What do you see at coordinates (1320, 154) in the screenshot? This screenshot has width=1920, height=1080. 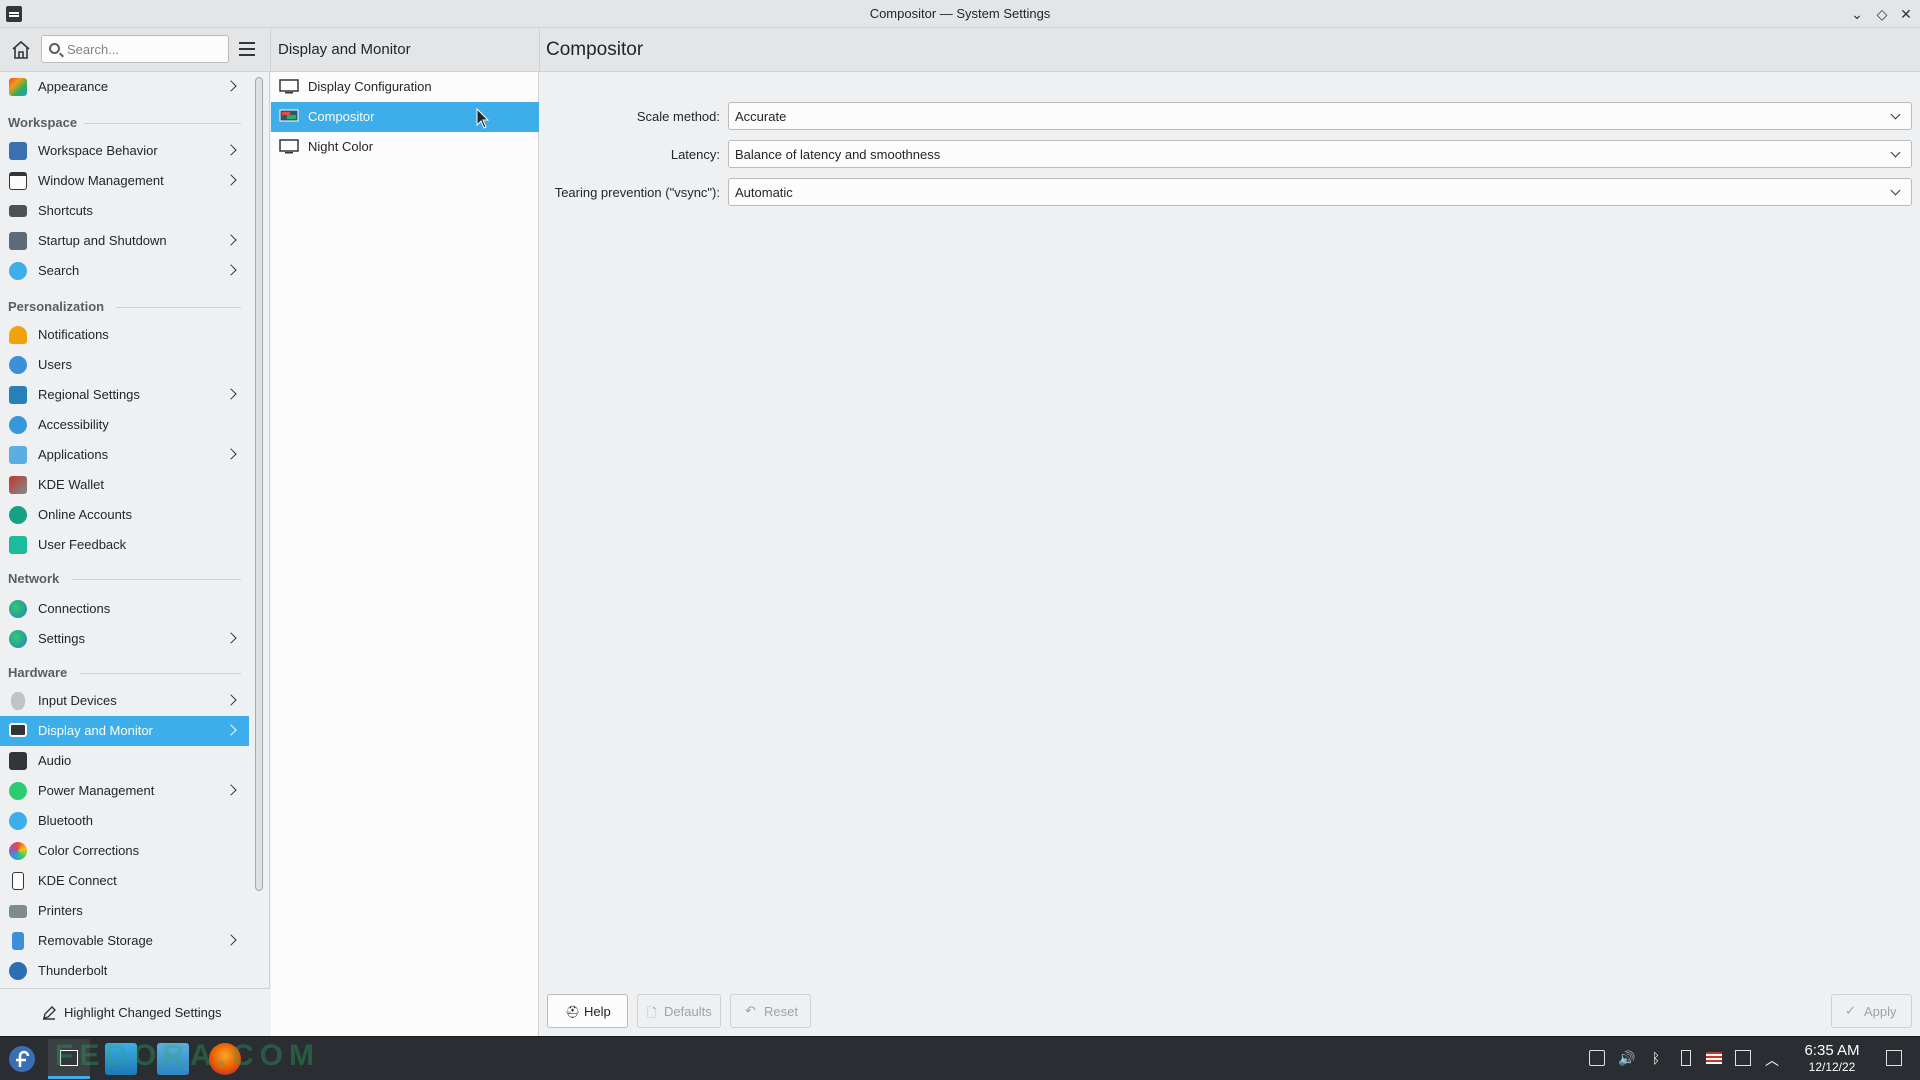 I see `latency-dropdown: Balance of latency and smoothness` at bounding box center [1320, 154].